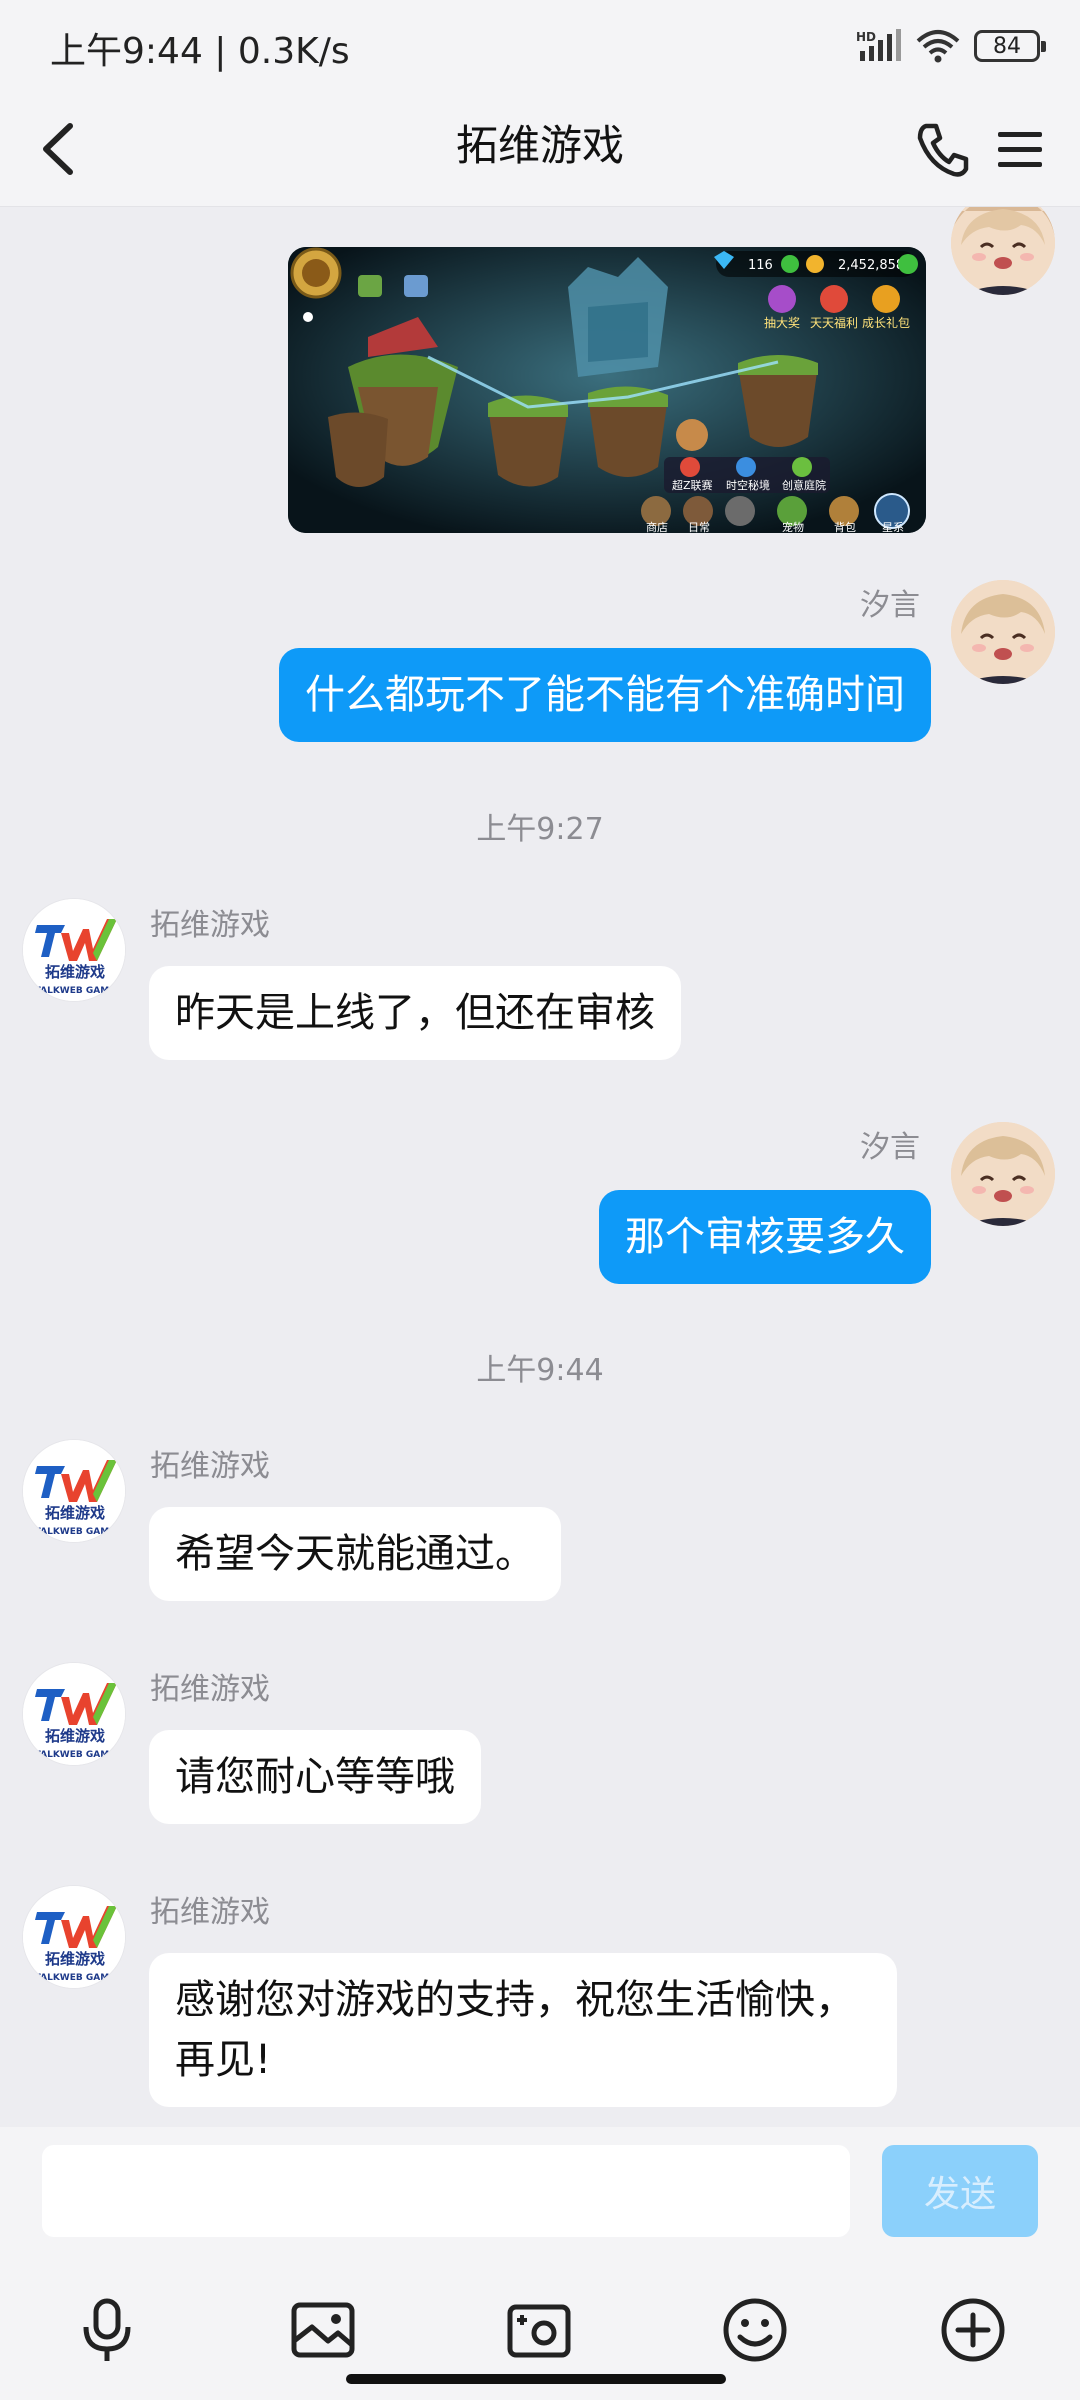  Describe the element at coordinates (938, 46) in the screenshot. I see `wifi-icon` at that location.